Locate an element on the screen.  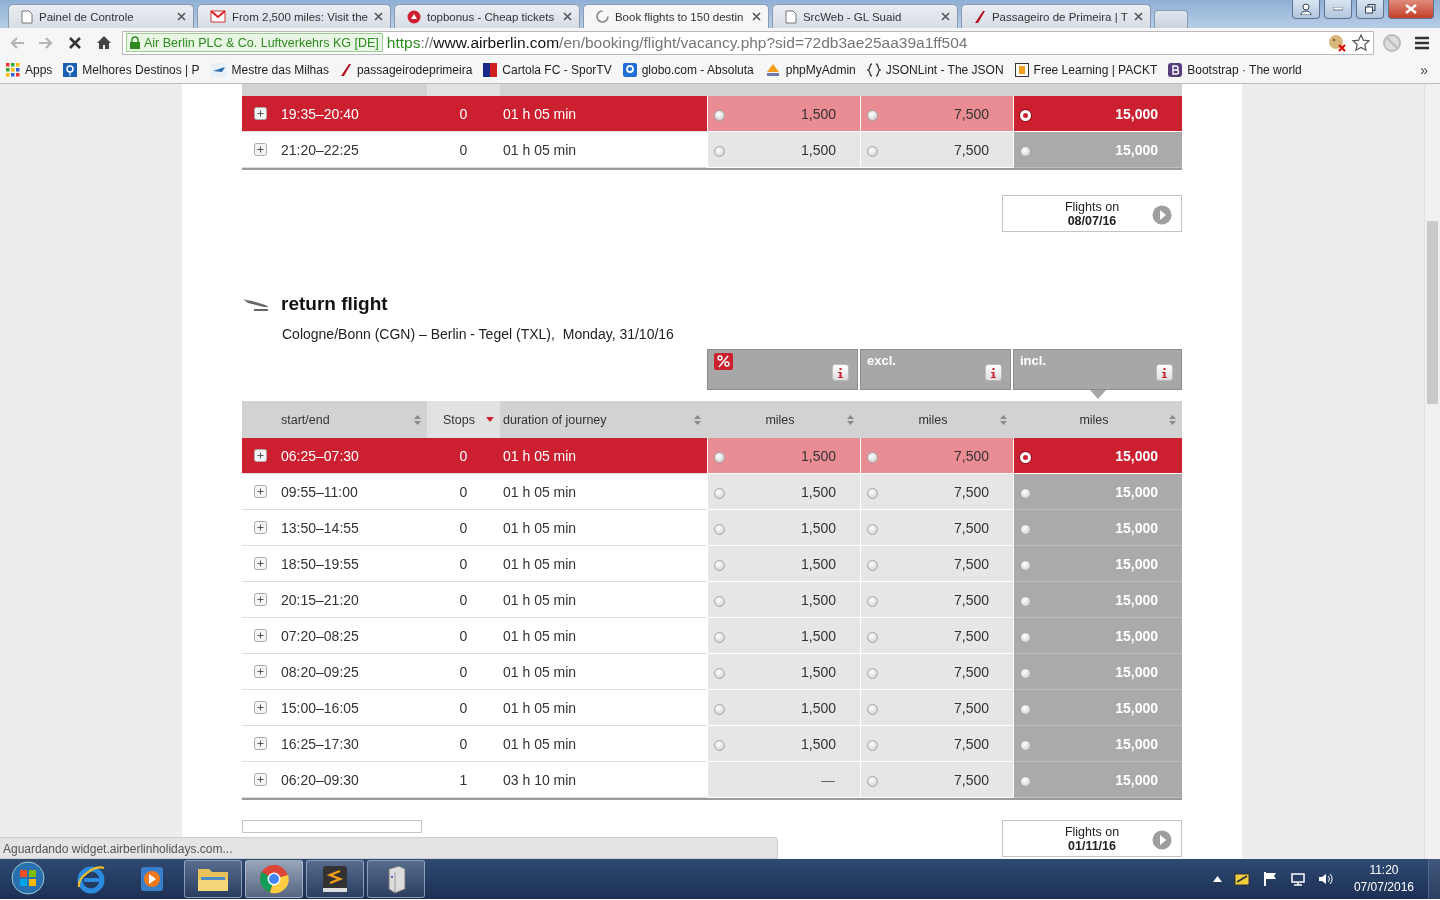
bookmark: Melhores Destinos | P is located at coordinates (131, 70).